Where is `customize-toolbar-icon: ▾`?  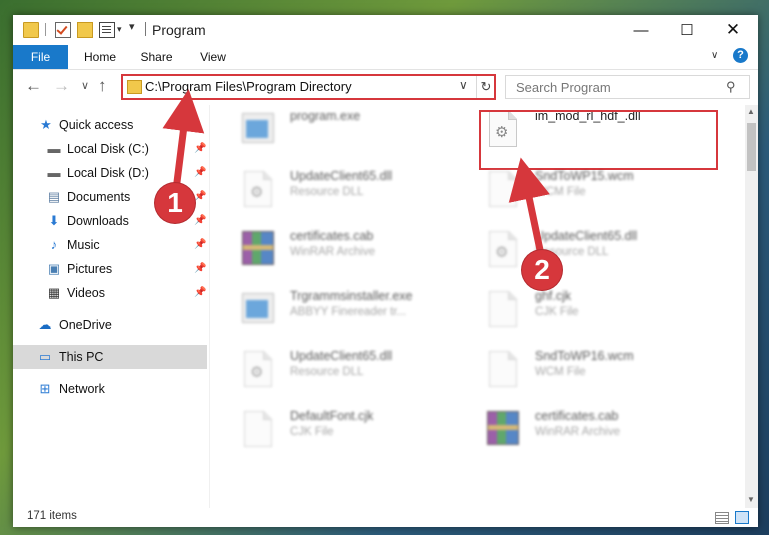 customize-toolbar-icon: ▾ is located at coordinates (132, 26).